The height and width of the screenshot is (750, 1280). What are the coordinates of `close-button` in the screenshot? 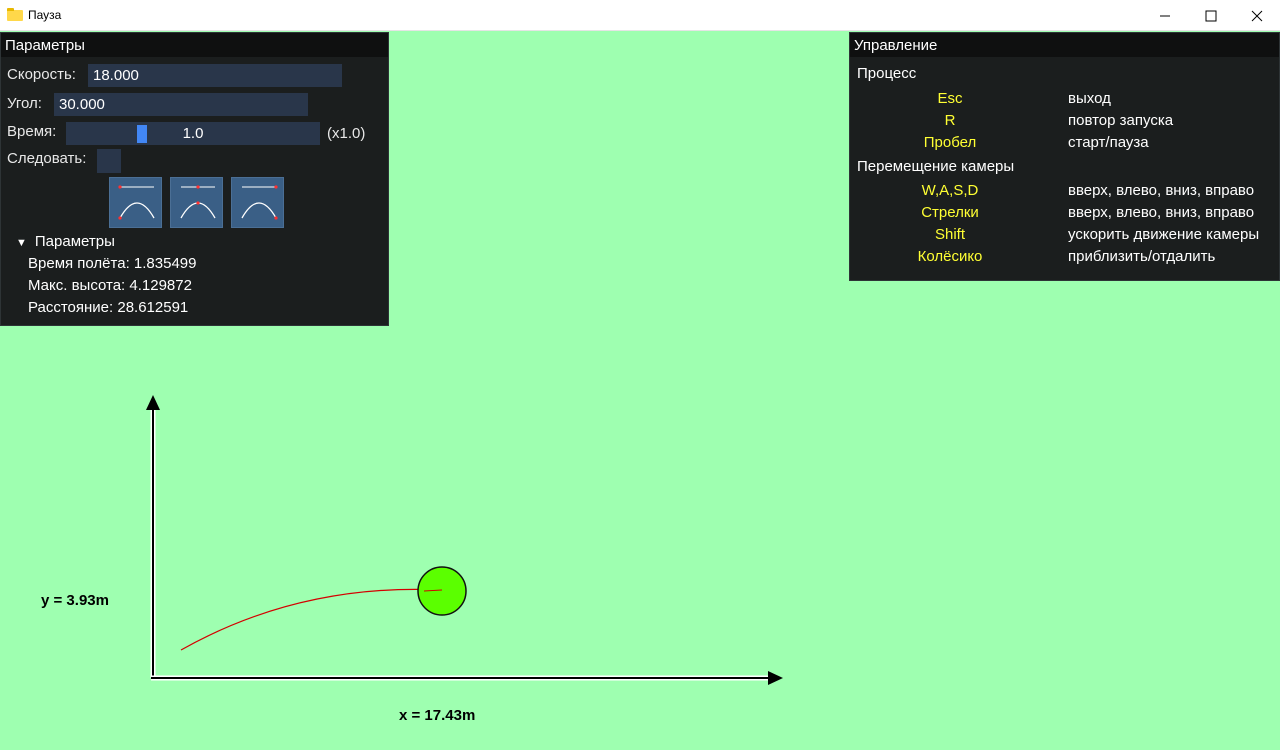 It's located at (1257, 15).